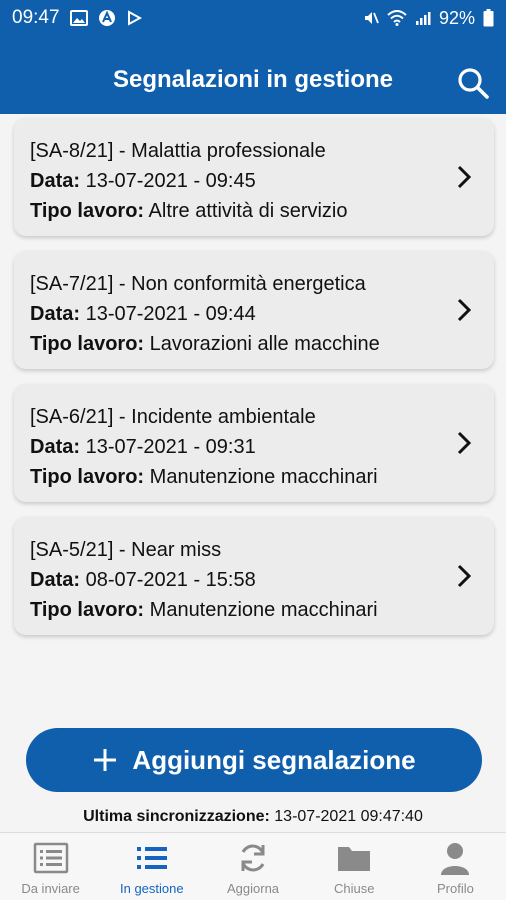 This screenshot has height=900, width=506. Describe the element at coordinates (253, 18) in the screenshot. I see `status-bar: 09:47 92%` at that location.